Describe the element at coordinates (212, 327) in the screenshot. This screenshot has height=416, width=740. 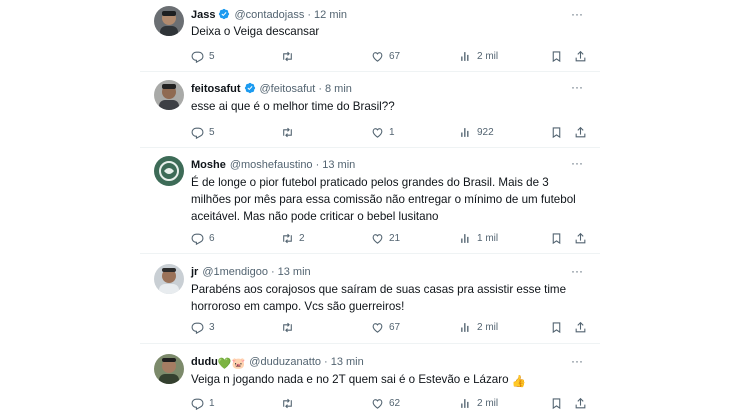
I see `reply-count: 3` at that location.